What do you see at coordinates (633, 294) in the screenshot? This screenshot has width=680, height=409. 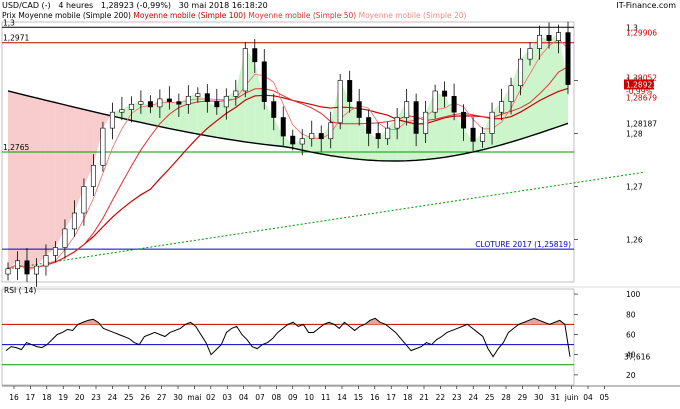 I see `rsi-y-tick-label: 100` at bounding box center [633, 294].